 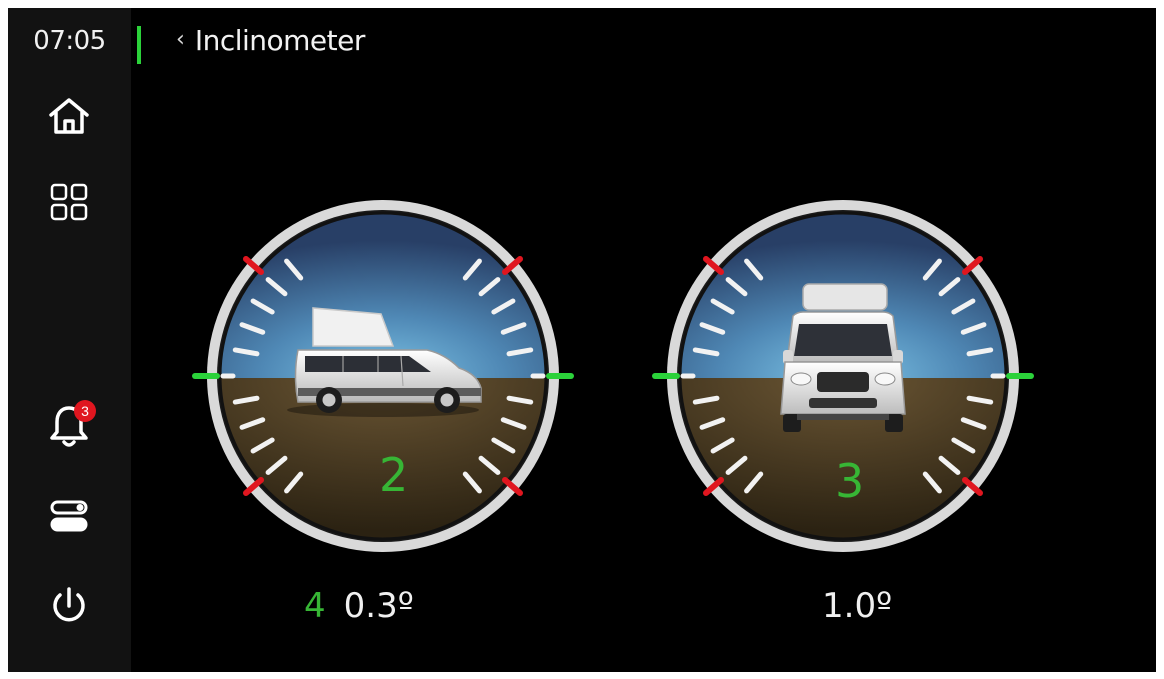 I want to click on home-icon, so click(x=69, y=116).